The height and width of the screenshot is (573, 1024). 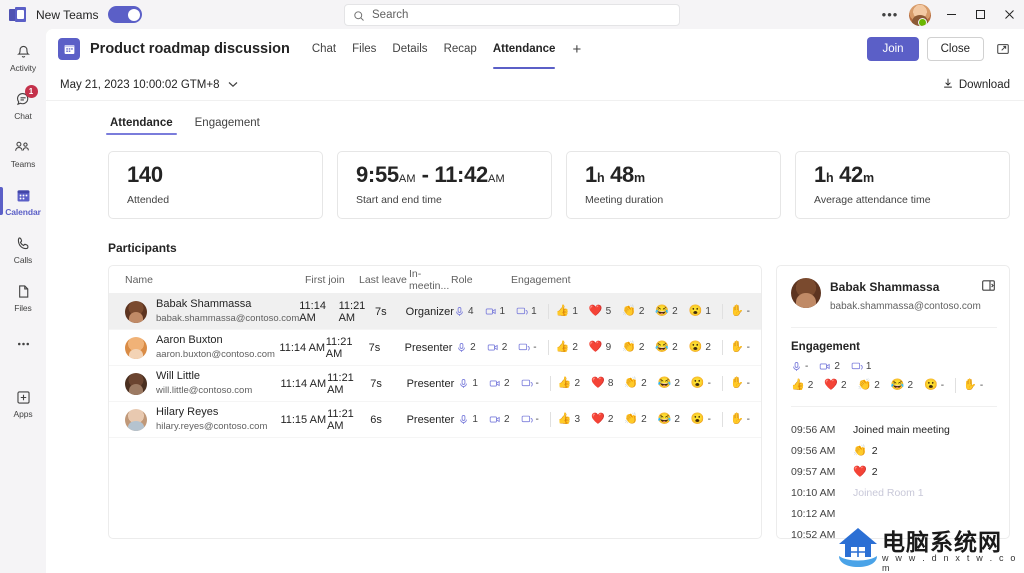 I want to click on sidebar-item-teams: Teams, so click(x=23, y=153).